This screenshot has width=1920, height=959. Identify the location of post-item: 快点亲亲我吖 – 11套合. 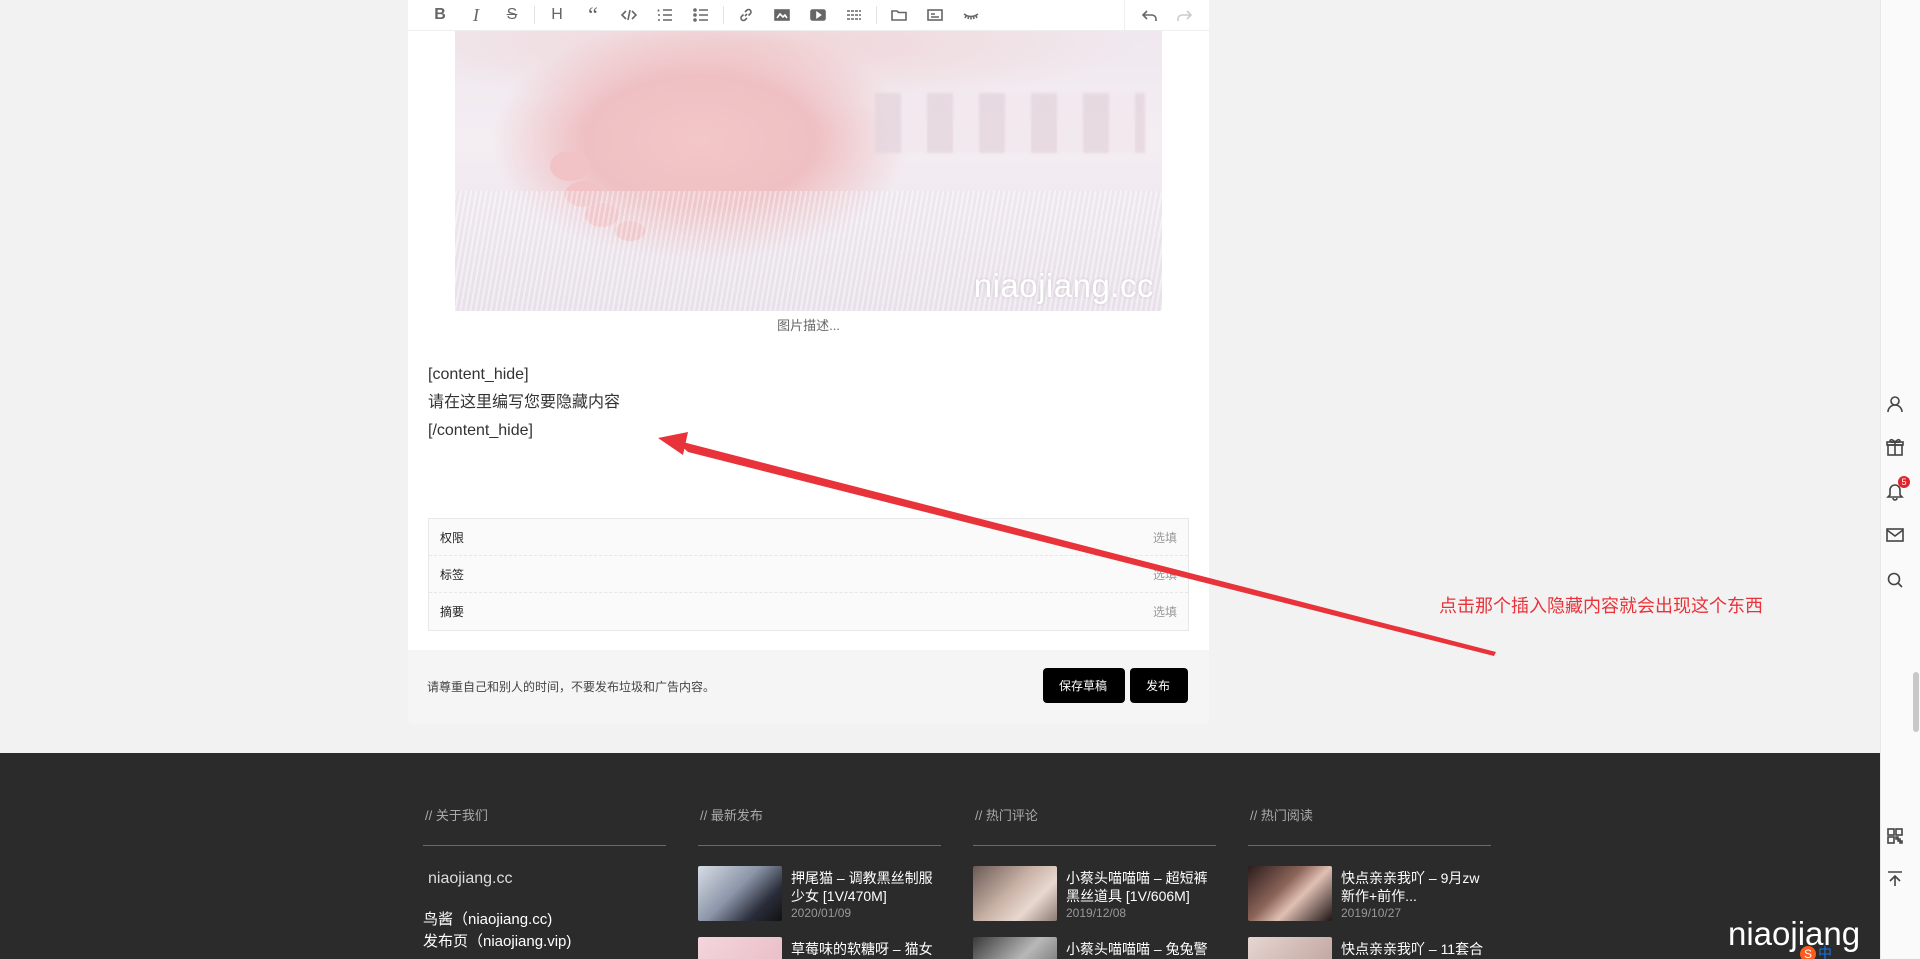
(1369, 948).